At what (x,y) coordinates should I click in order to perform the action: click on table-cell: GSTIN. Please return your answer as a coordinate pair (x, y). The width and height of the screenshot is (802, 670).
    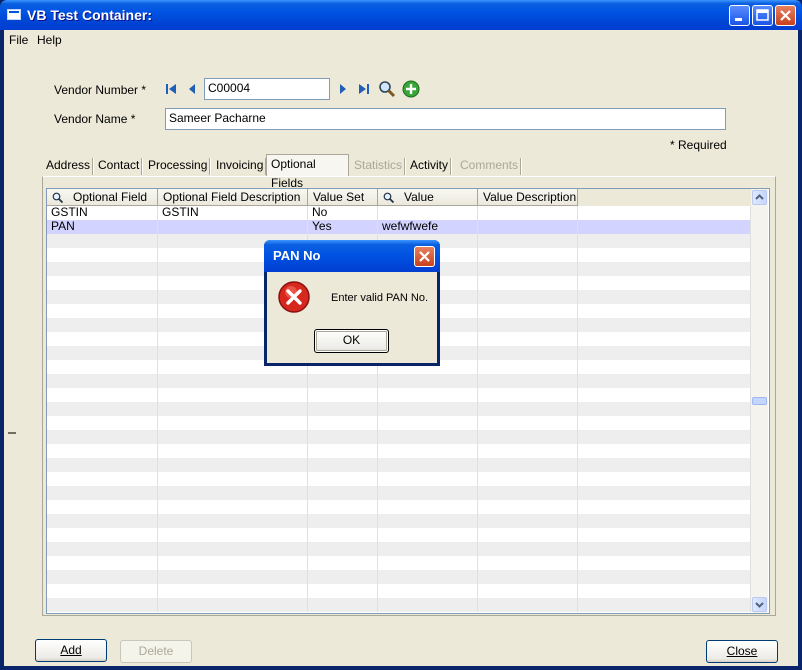
    Looking at the image, I should click on (233, 213).